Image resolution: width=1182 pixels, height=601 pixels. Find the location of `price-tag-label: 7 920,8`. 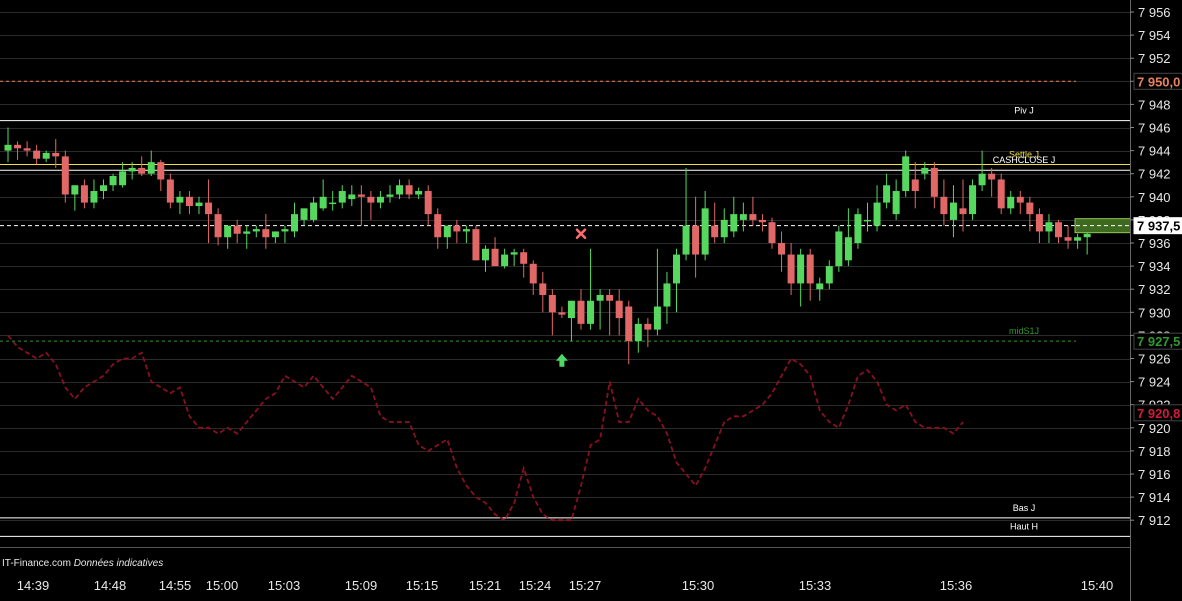

price-tag-label: 7 920,8 is located at coordinates (1158, 413).